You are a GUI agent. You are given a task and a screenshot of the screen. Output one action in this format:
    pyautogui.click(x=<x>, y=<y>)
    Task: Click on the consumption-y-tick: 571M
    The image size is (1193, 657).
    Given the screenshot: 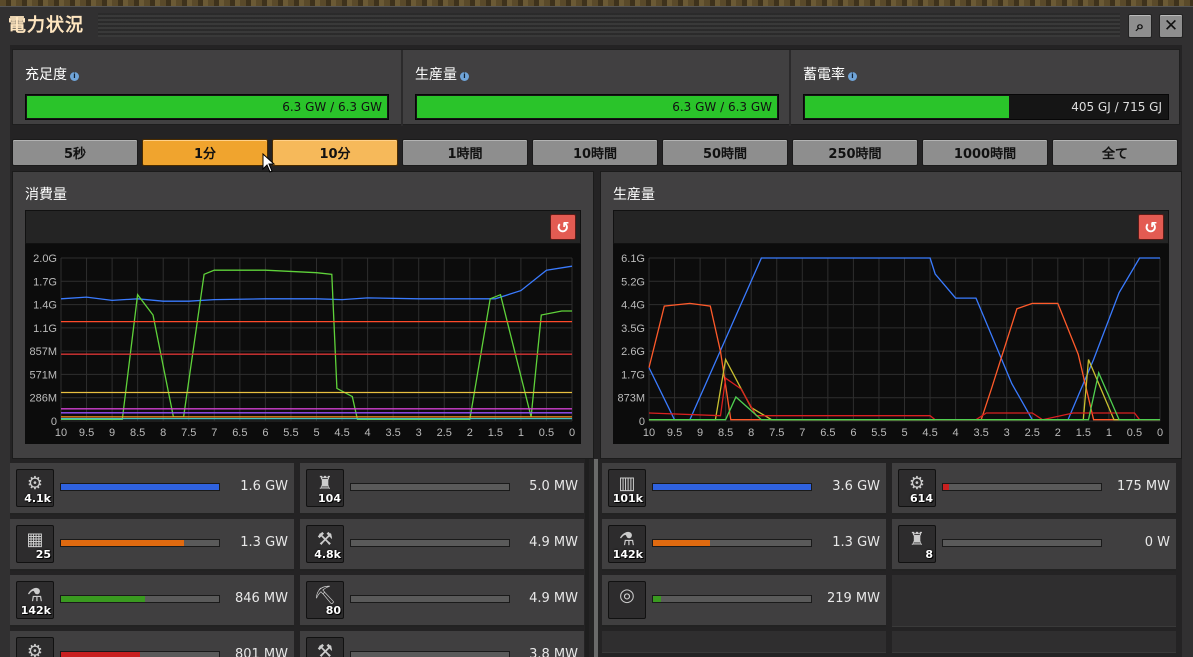 What is the action you would take?
    pyautogui.click(x=43, y=375)
    